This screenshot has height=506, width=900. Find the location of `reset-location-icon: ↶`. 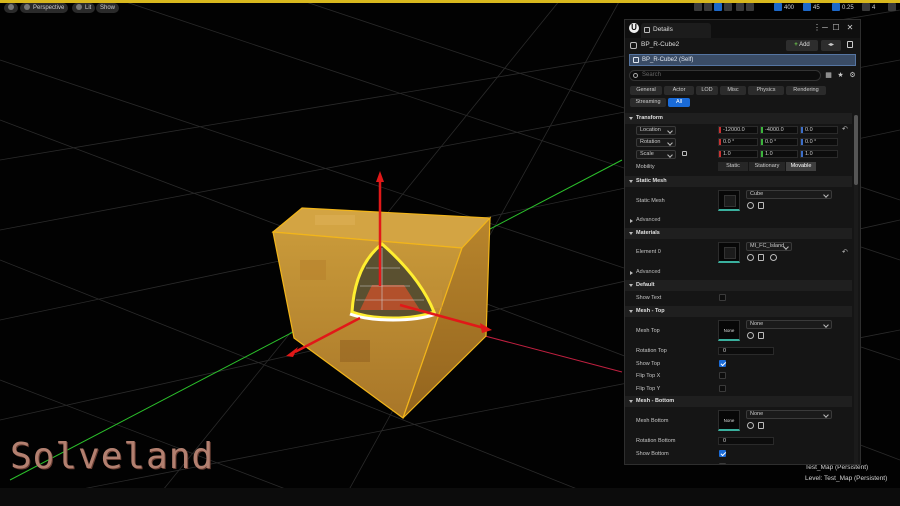

reset-location-icon: ↶ is located at coordinates (845, 129).